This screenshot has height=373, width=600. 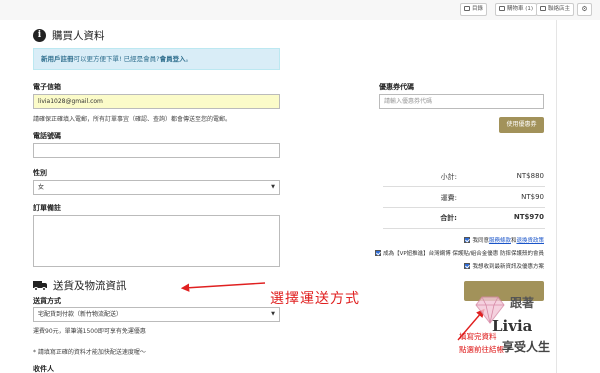 I want to click on annotation-choose-shipping: 選擇運送方式, so click(x=315, y=299).